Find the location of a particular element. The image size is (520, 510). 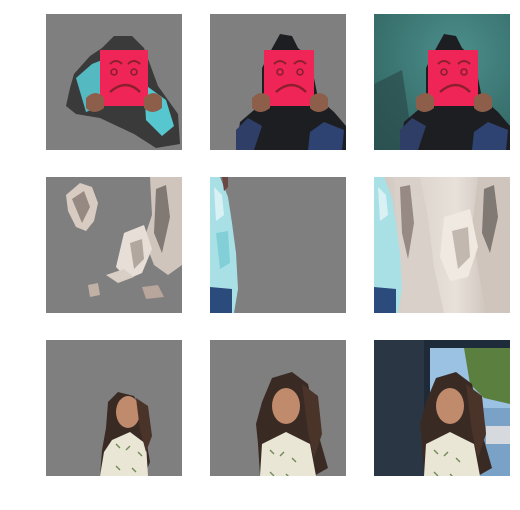

tile-r1c1-mask-sign-partial is located at coordinates (114, 82).